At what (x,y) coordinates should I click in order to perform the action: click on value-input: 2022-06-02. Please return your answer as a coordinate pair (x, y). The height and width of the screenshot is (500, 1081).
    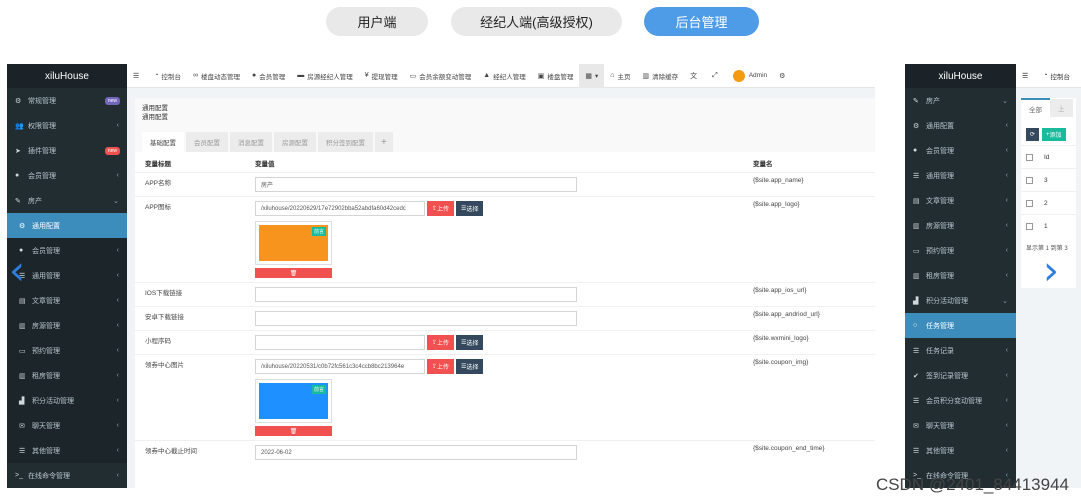
    Looking at the image, I should click on (416, 452).